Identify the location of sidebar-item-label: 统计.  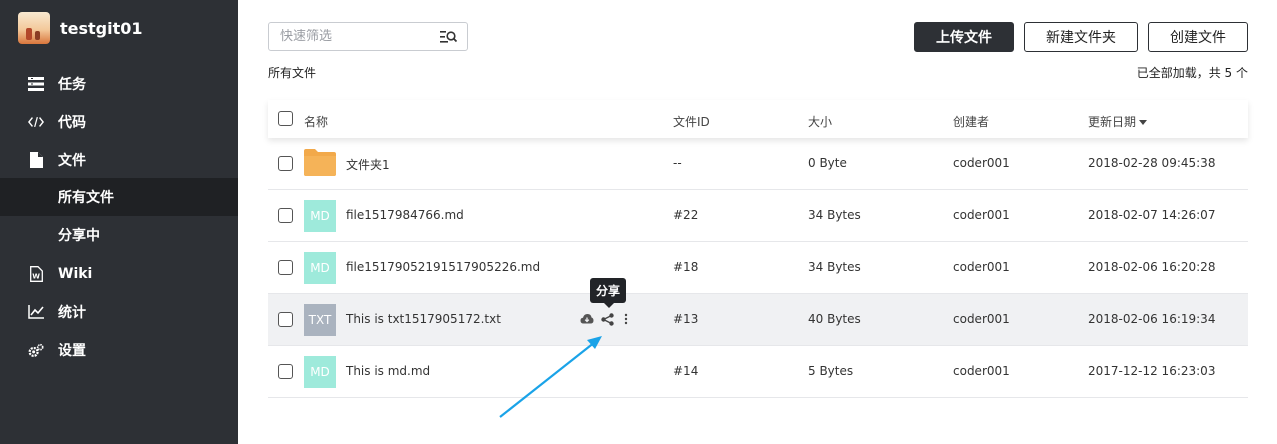
(72, 313).